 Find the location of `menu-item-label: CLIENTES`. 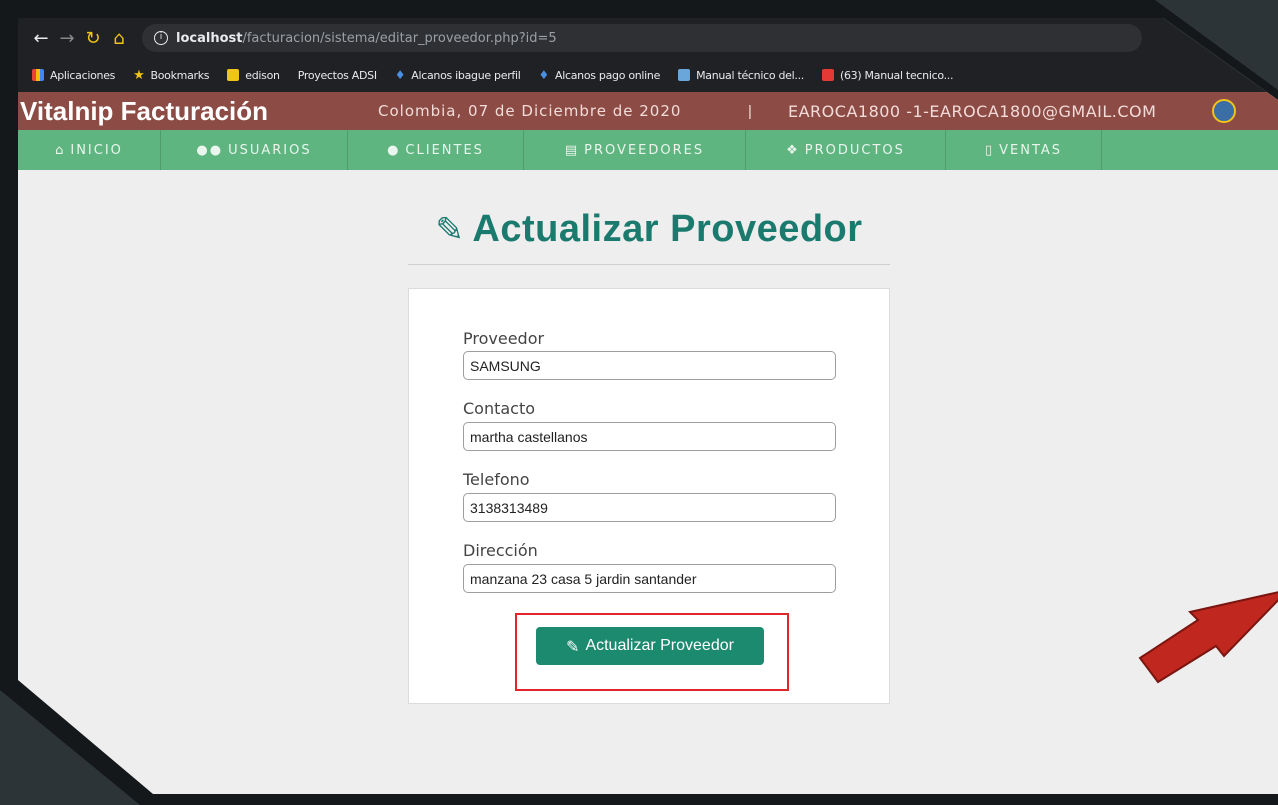

menu-item-label: CLIENTES is located at coordinates (444, 150).